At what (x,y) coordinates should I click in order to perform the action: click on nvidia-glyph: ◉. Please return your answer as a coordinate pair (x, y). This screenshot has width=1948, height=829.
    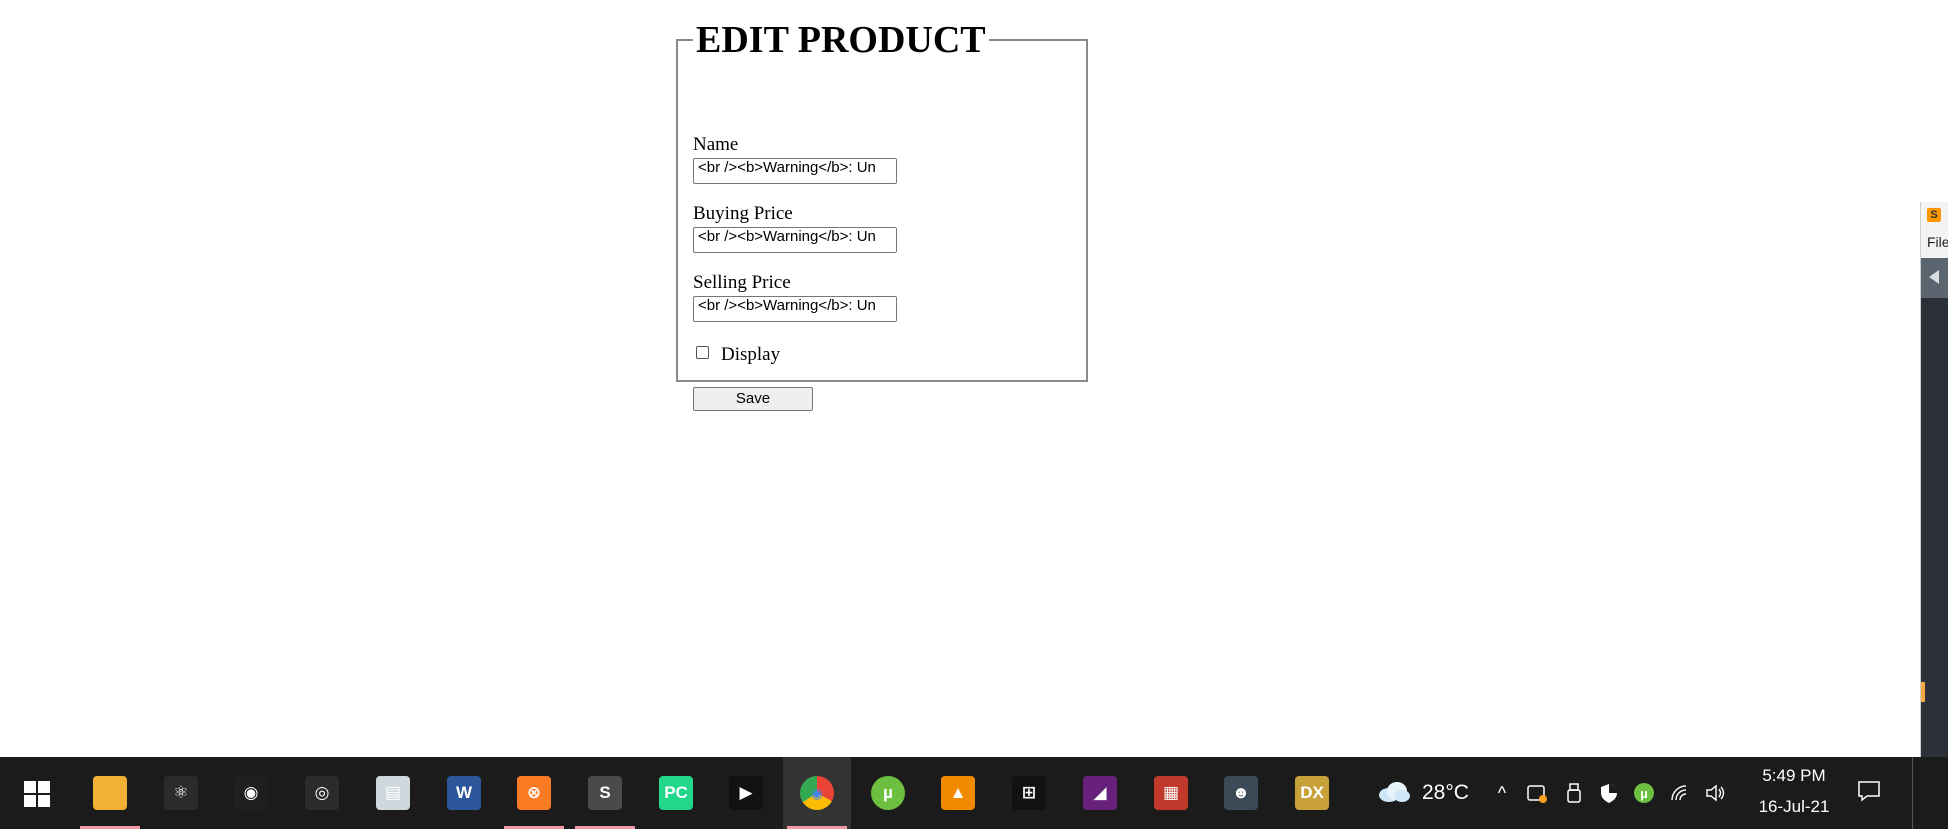
    Looking at the image, I should click on (251, 792).